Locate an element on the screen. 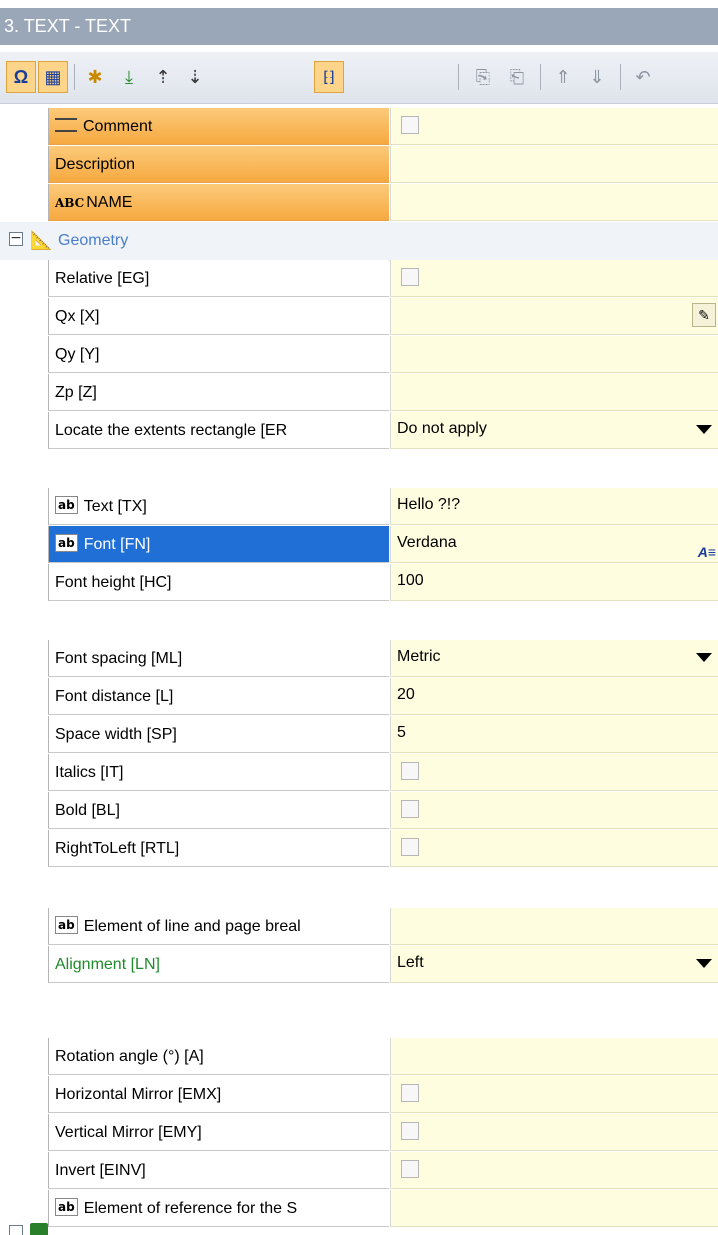  space-width-field: 5 is located at coordinates (554, 734).